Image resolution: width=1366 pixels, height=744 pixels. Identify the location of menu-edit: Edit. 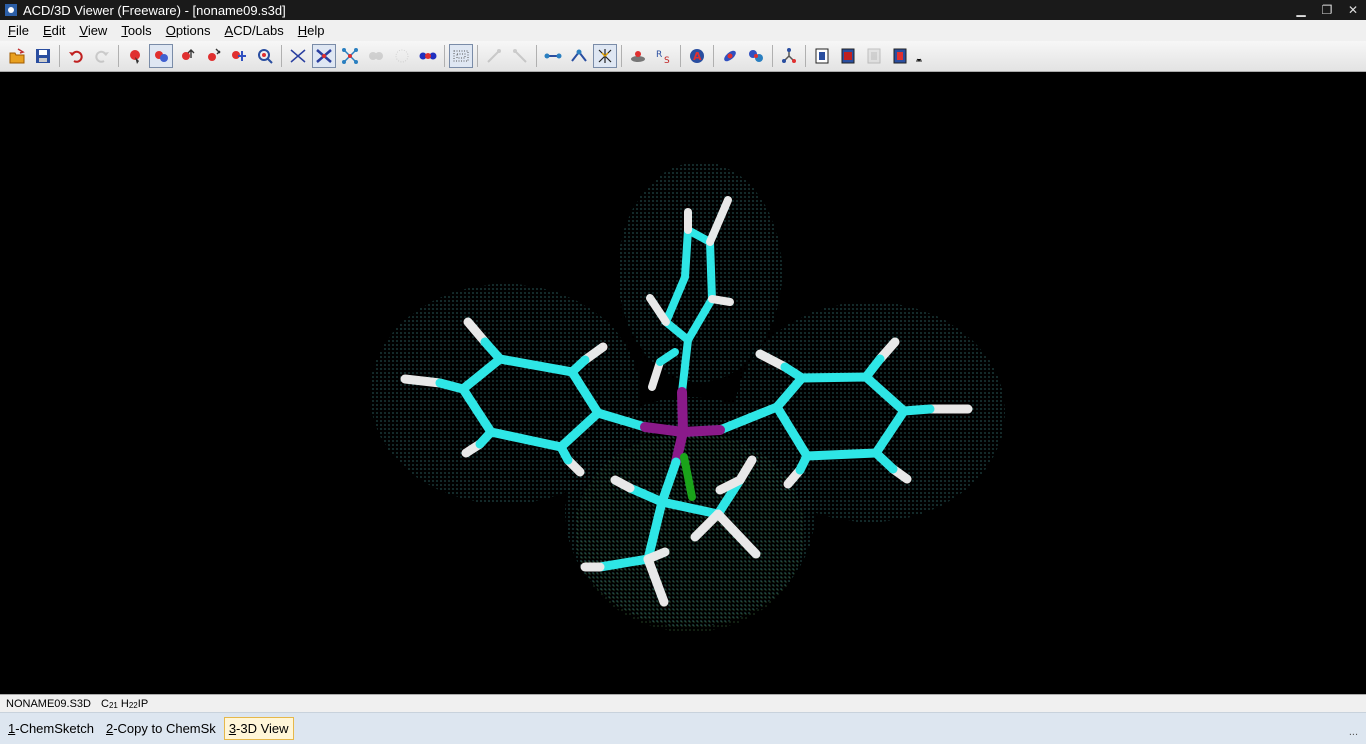
(54, 30).